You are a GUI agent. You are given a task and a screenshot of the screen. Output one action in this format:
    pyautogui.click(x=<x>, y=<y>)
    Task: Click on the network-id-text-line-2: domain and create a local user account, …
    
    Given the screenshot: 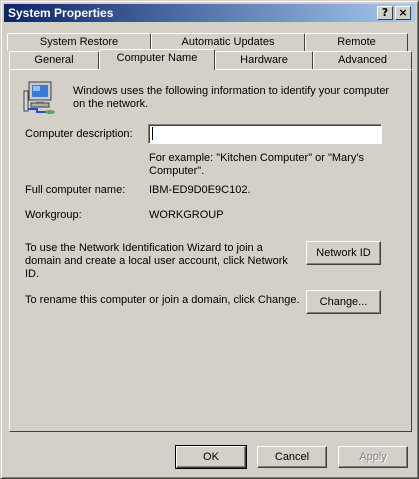 What is the action you would take?
    pyautogui.click(x=156, y=261)
    